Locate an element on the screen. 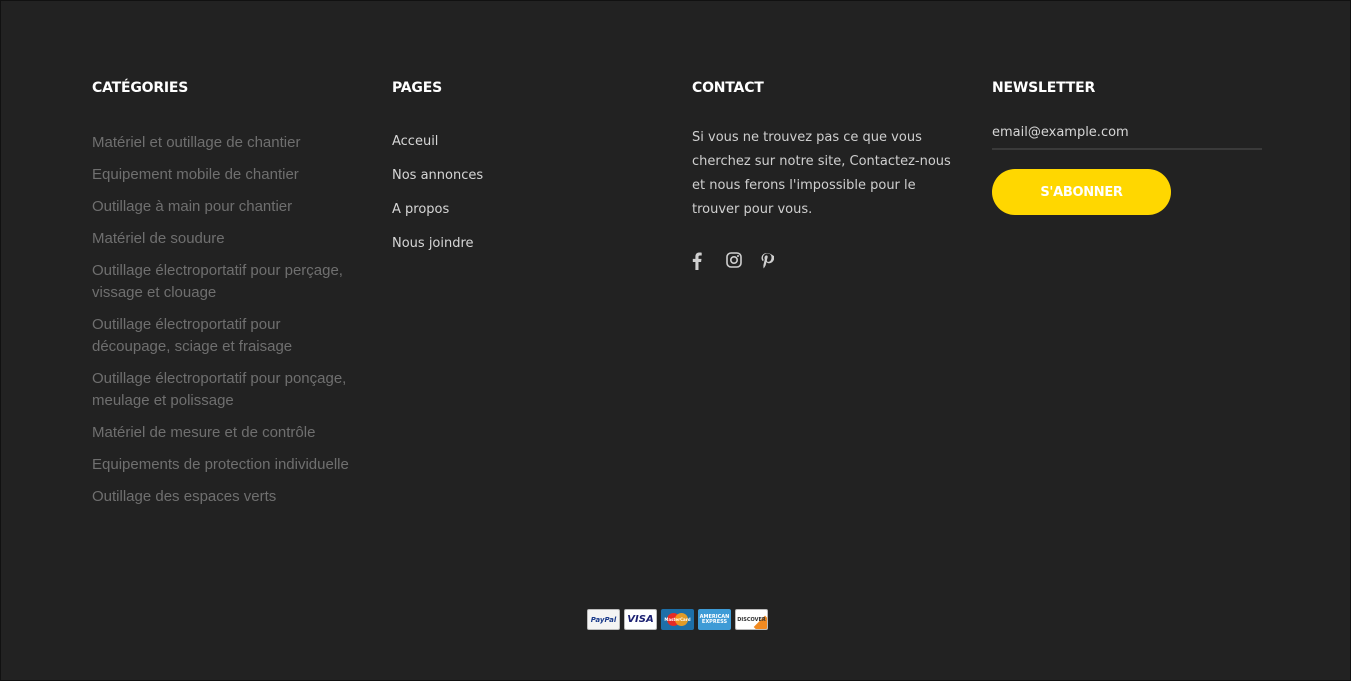  newsletter-heading: NEWSLETTER is located at coordinates (1044, 88).